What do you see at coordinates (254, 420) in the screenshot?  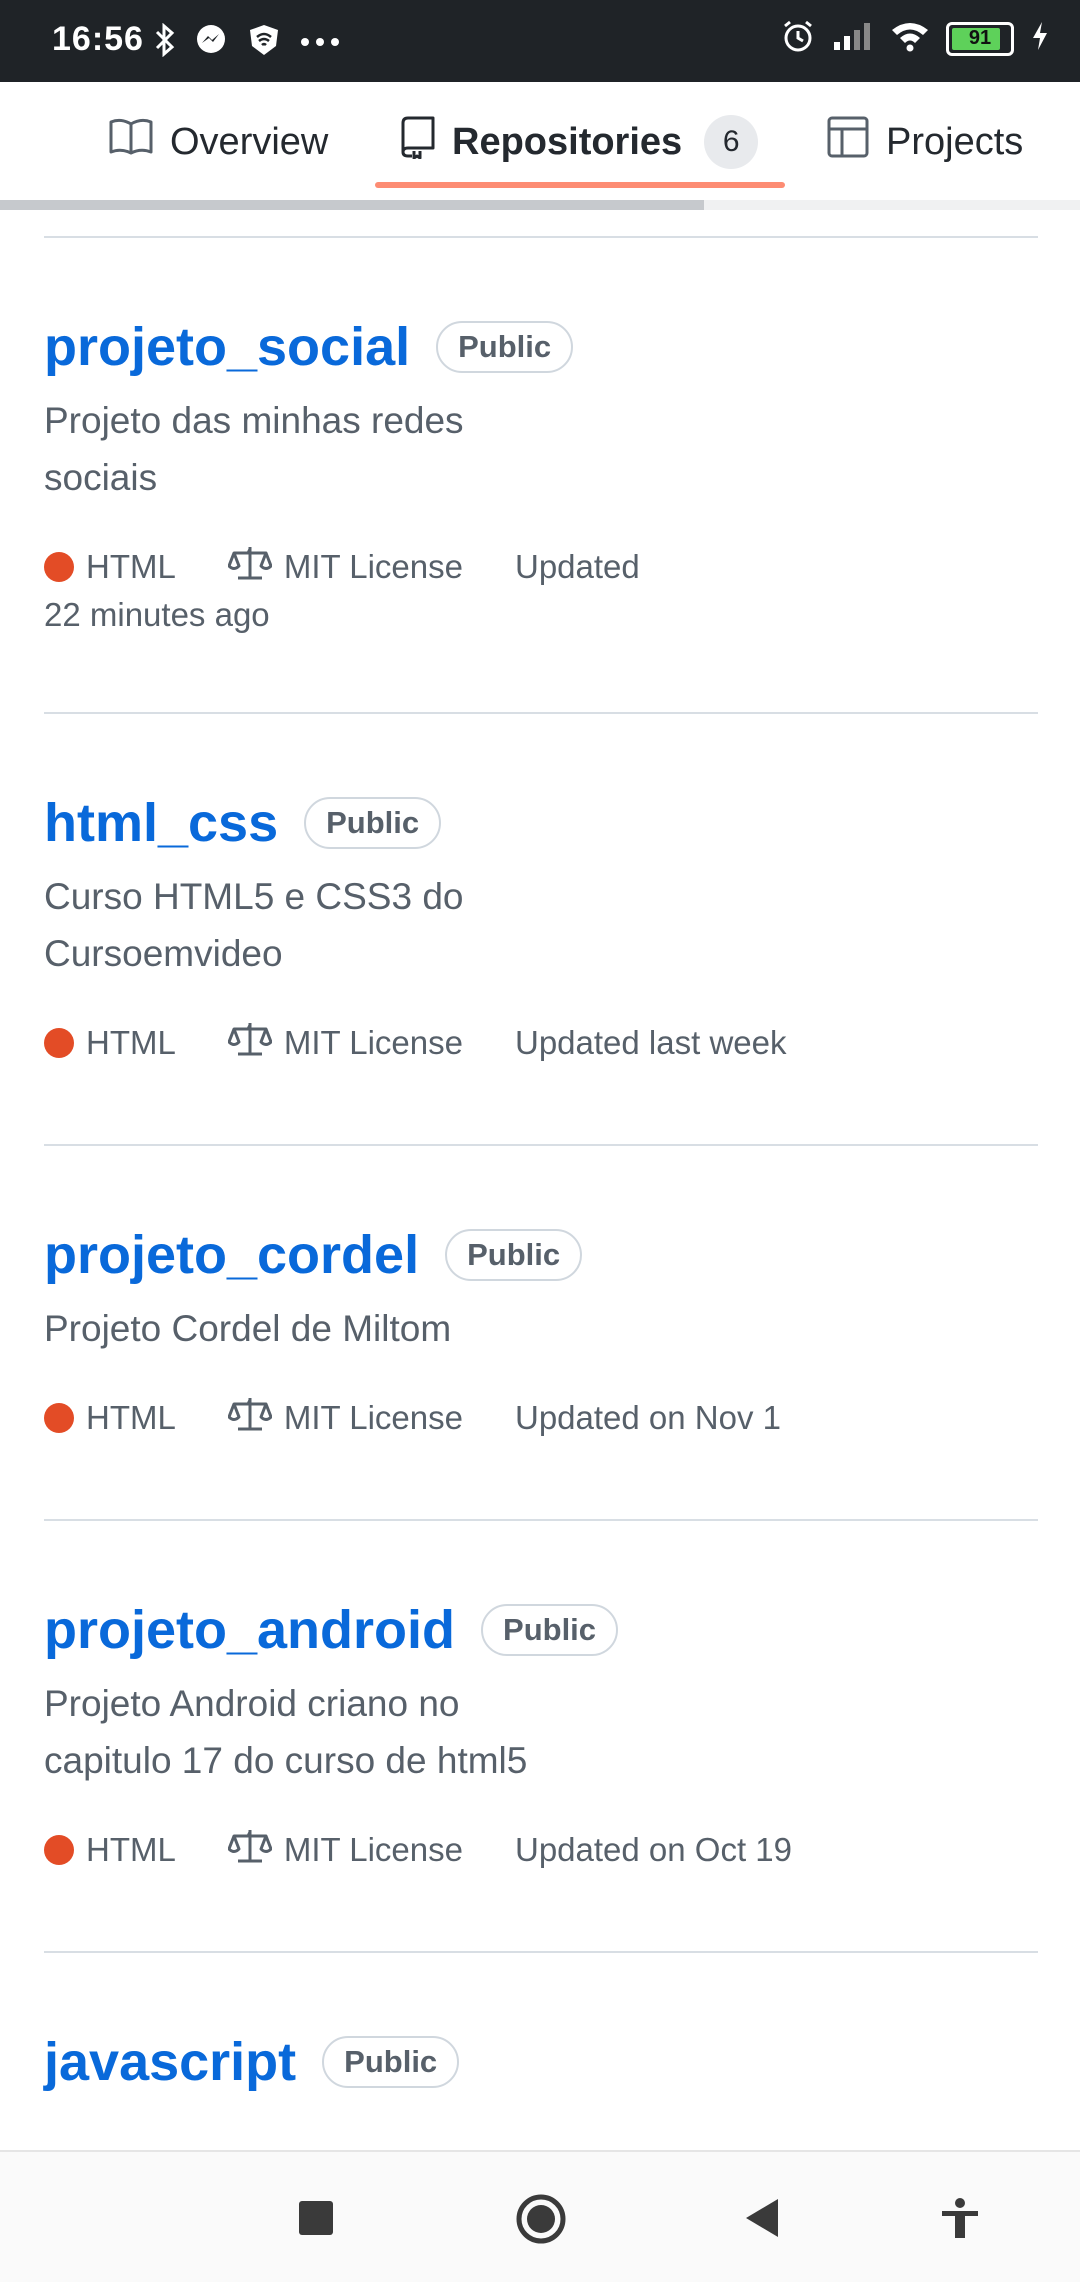 I see `repository-description: Projeto das minhas redes` at bounding box center [254, 420].